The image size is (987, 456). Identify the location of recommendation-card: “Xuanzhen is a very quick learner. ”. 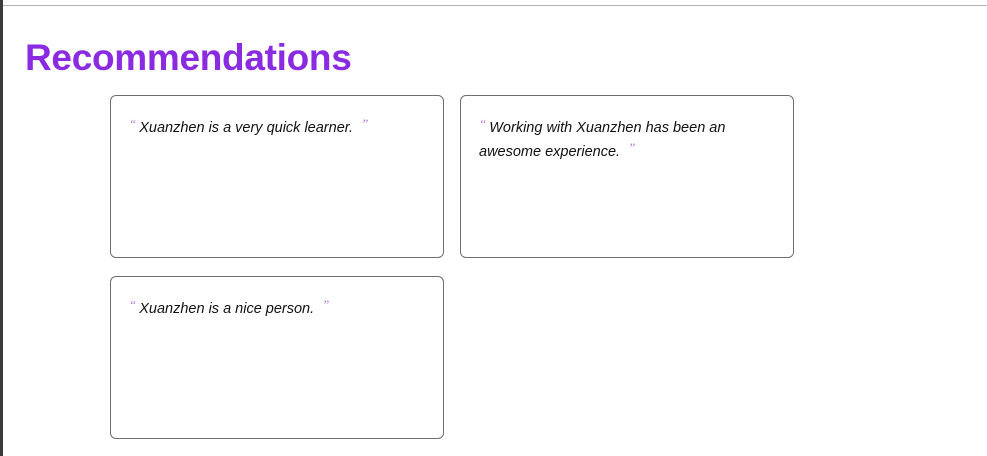
(277, 176).